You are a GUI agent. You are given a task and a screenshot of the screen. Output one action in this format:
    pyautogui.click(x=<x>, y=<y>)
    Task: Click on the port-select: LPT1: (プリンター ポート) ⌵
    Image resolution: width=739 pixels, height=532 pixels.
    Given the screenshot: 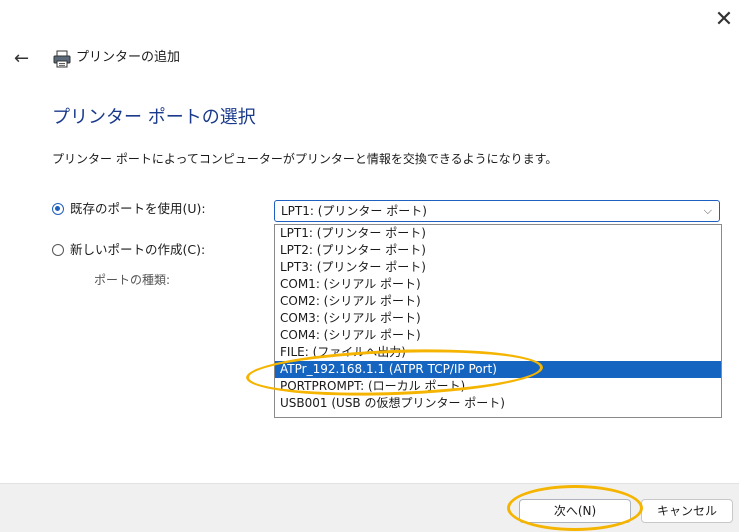 What is the action you would take?
    pyautogui.click(x=497, y=211)
    